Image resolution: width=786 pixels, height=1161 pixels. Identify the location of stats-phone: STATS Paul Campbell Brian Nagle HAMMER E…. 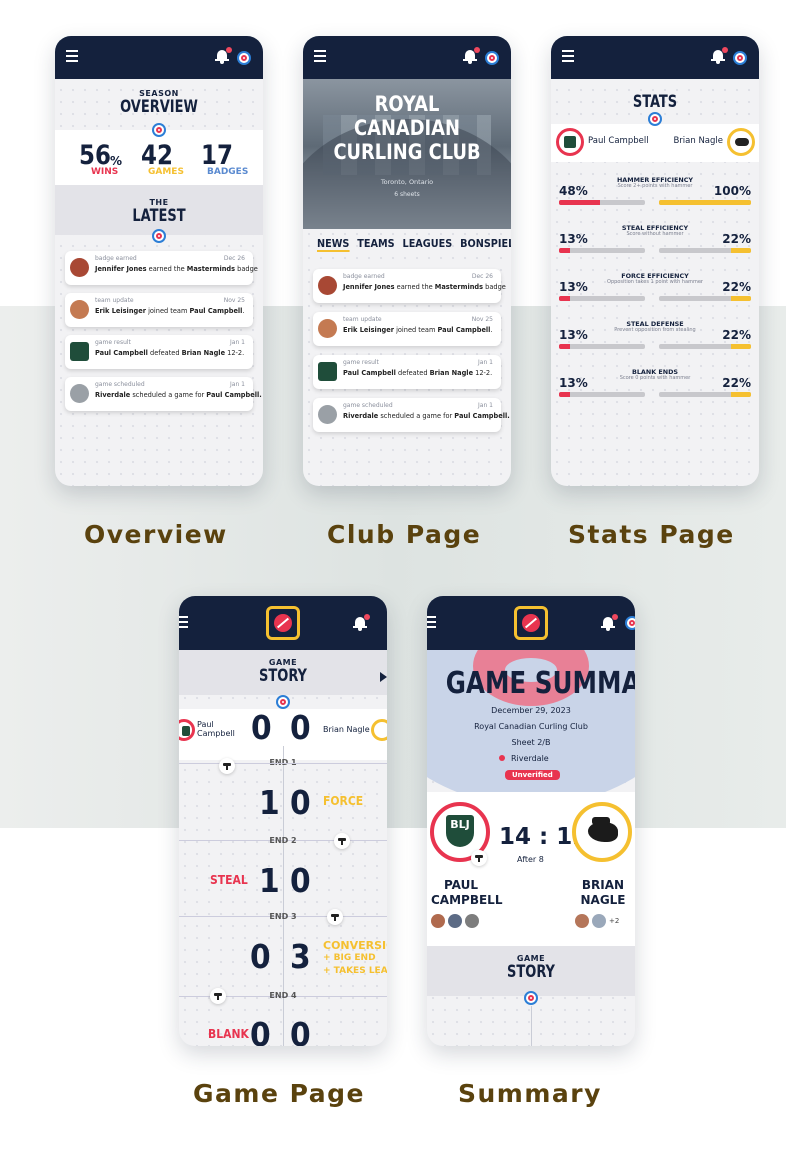
(655, 261).